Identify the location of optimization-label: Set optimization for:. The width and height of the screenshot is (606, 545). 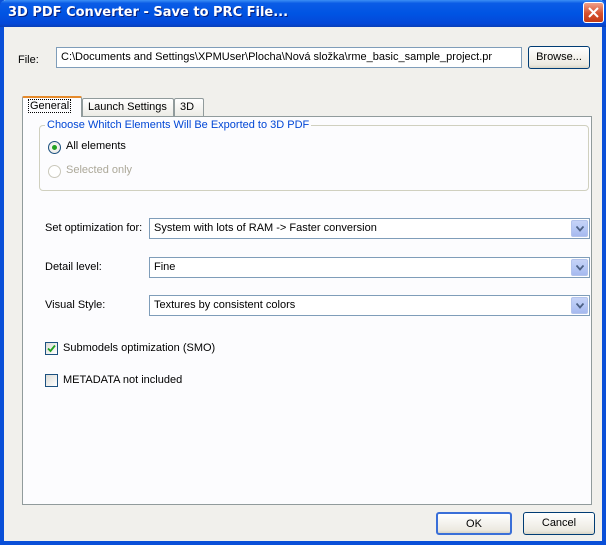
(94, 228).